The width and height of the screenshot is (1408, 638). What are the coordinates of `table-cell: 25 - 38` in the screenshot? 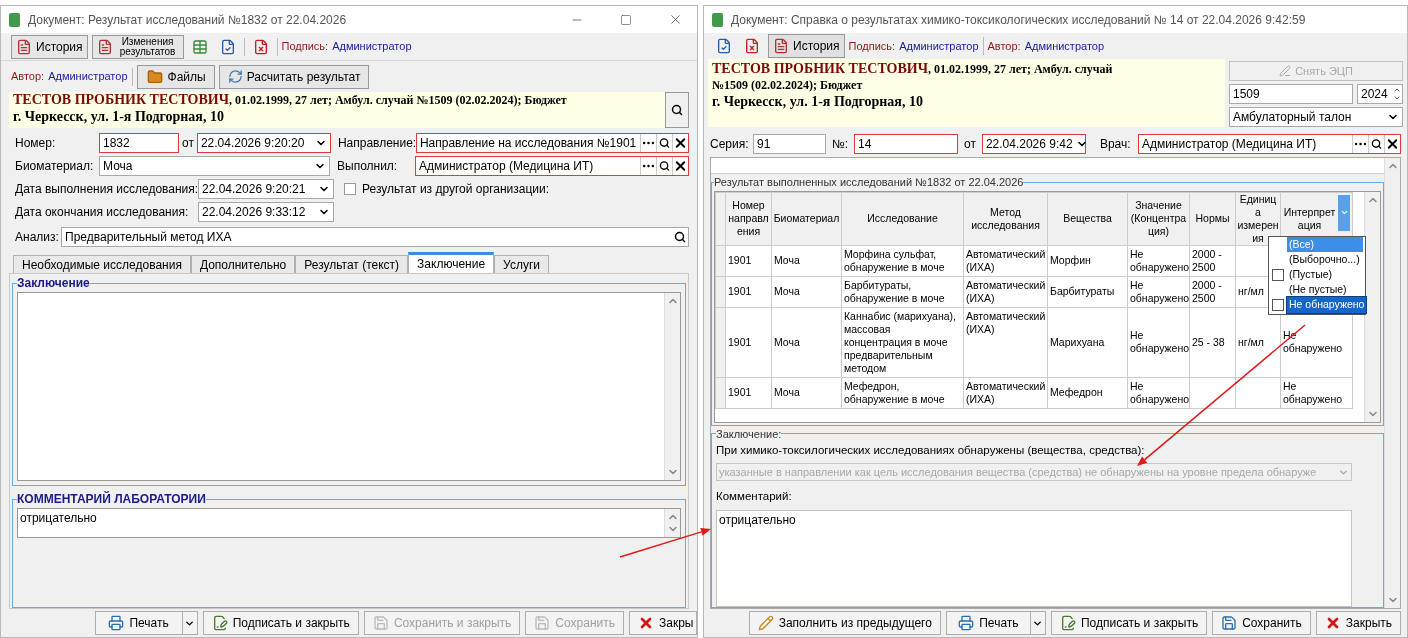 It's located at (1212, 342).